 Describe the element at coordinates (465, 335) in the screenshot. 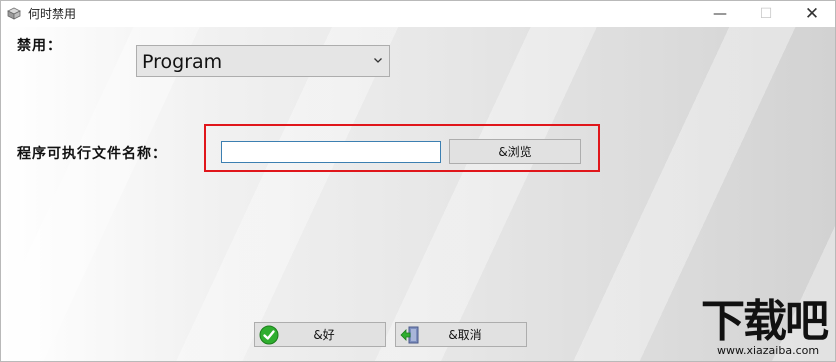

I see `cancel-button-label: &取消` at that location.